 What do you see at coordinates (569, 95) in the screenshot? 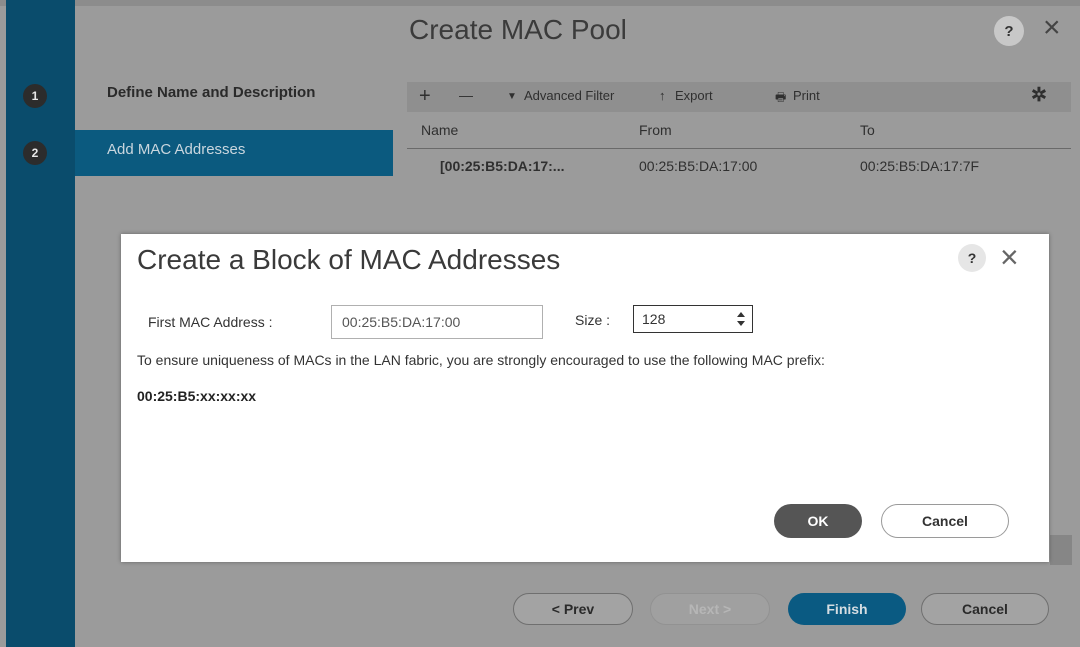
I see `advanced-filter-button: Advanced Filter` at bounding box center [569, 95].